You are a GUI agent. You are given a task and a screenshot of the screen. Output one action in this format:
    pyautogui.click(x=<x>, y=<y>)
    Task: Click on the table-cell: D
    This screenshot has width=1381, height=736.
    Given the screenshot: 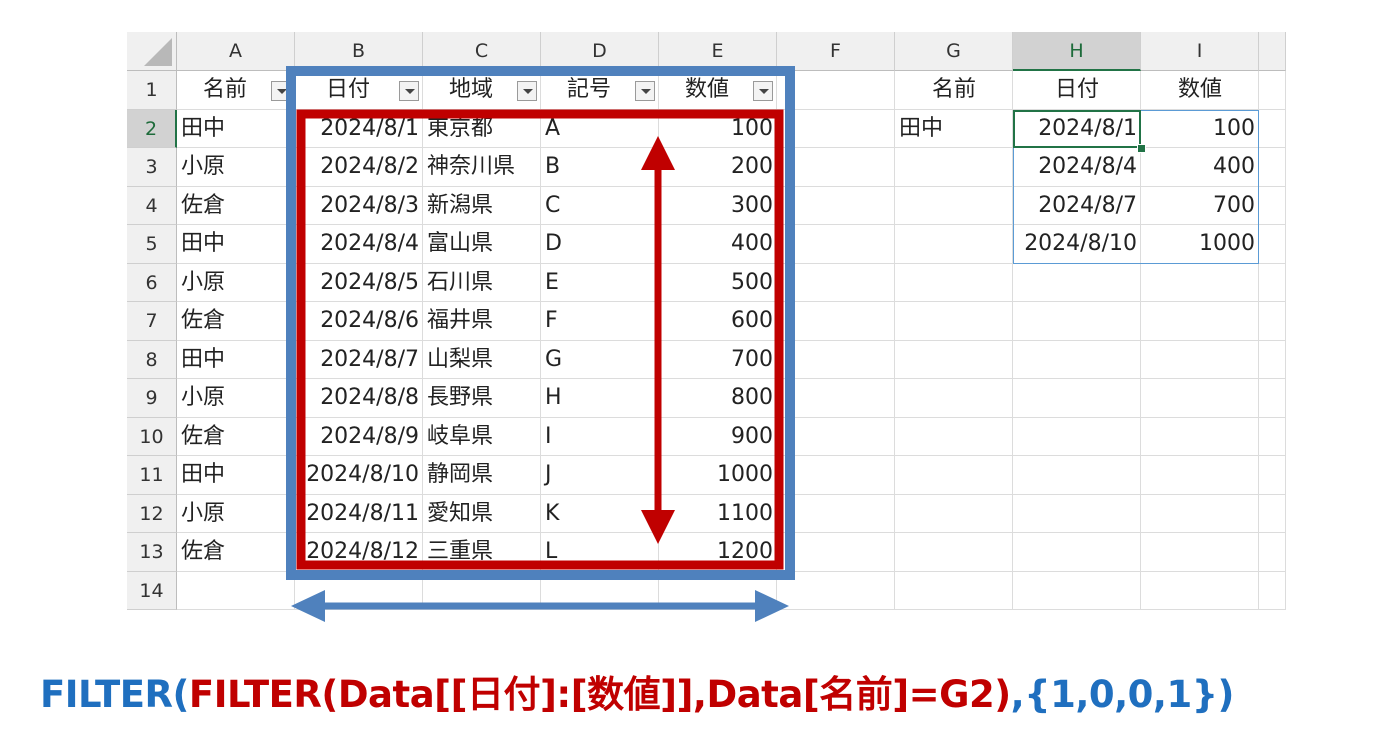 What is the action you would take?
    pyautogui.click(x=600, y=244)
    